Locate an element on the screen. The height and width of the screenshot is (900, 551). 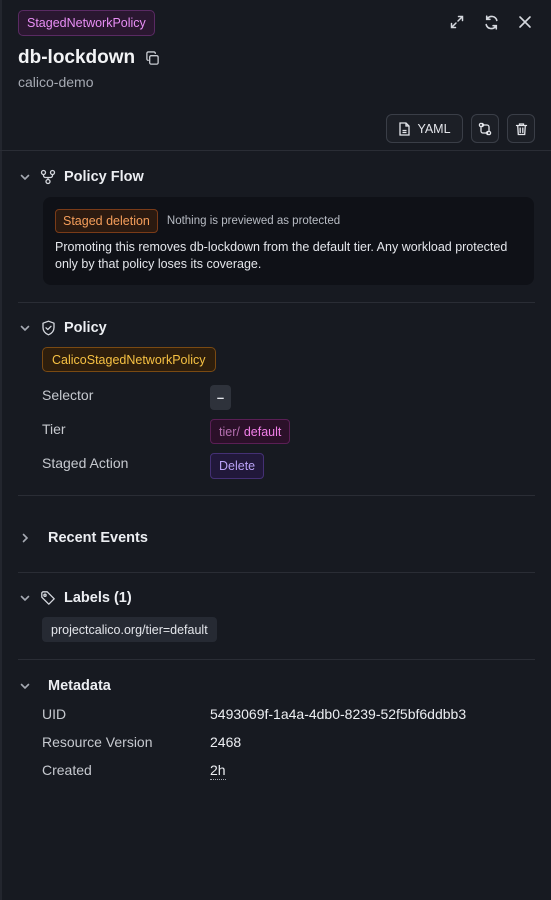
chevron-right-icon is located at coordinates (25, 538).